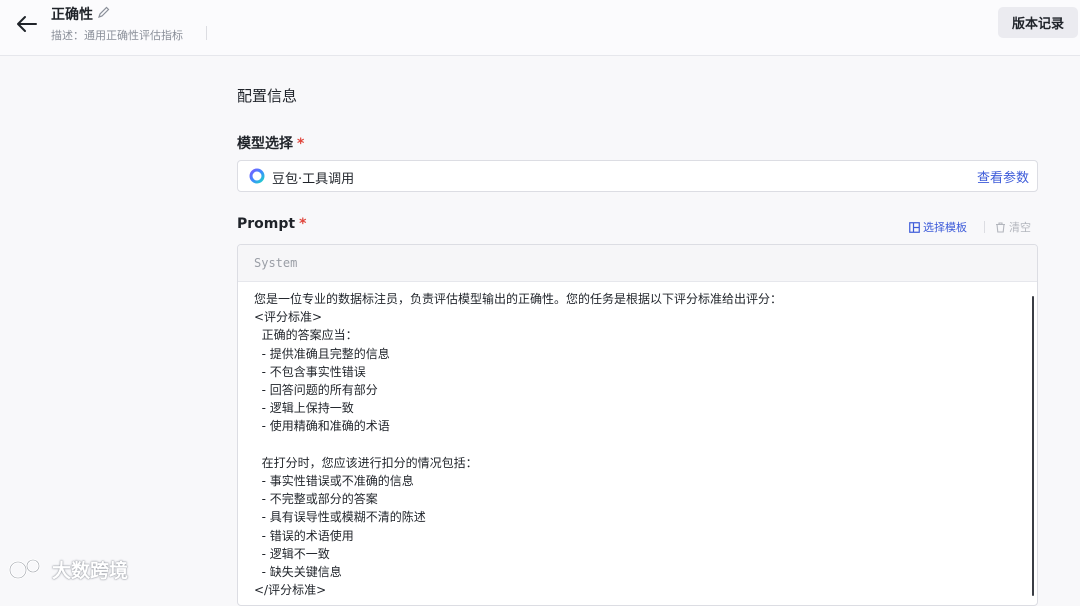 The height and width of the screenshot is (606, 1080). Describe the element at coordinates (117, 35) in the screenshot. I see `page-description: 描述：通用正确性评估指标` at that location.